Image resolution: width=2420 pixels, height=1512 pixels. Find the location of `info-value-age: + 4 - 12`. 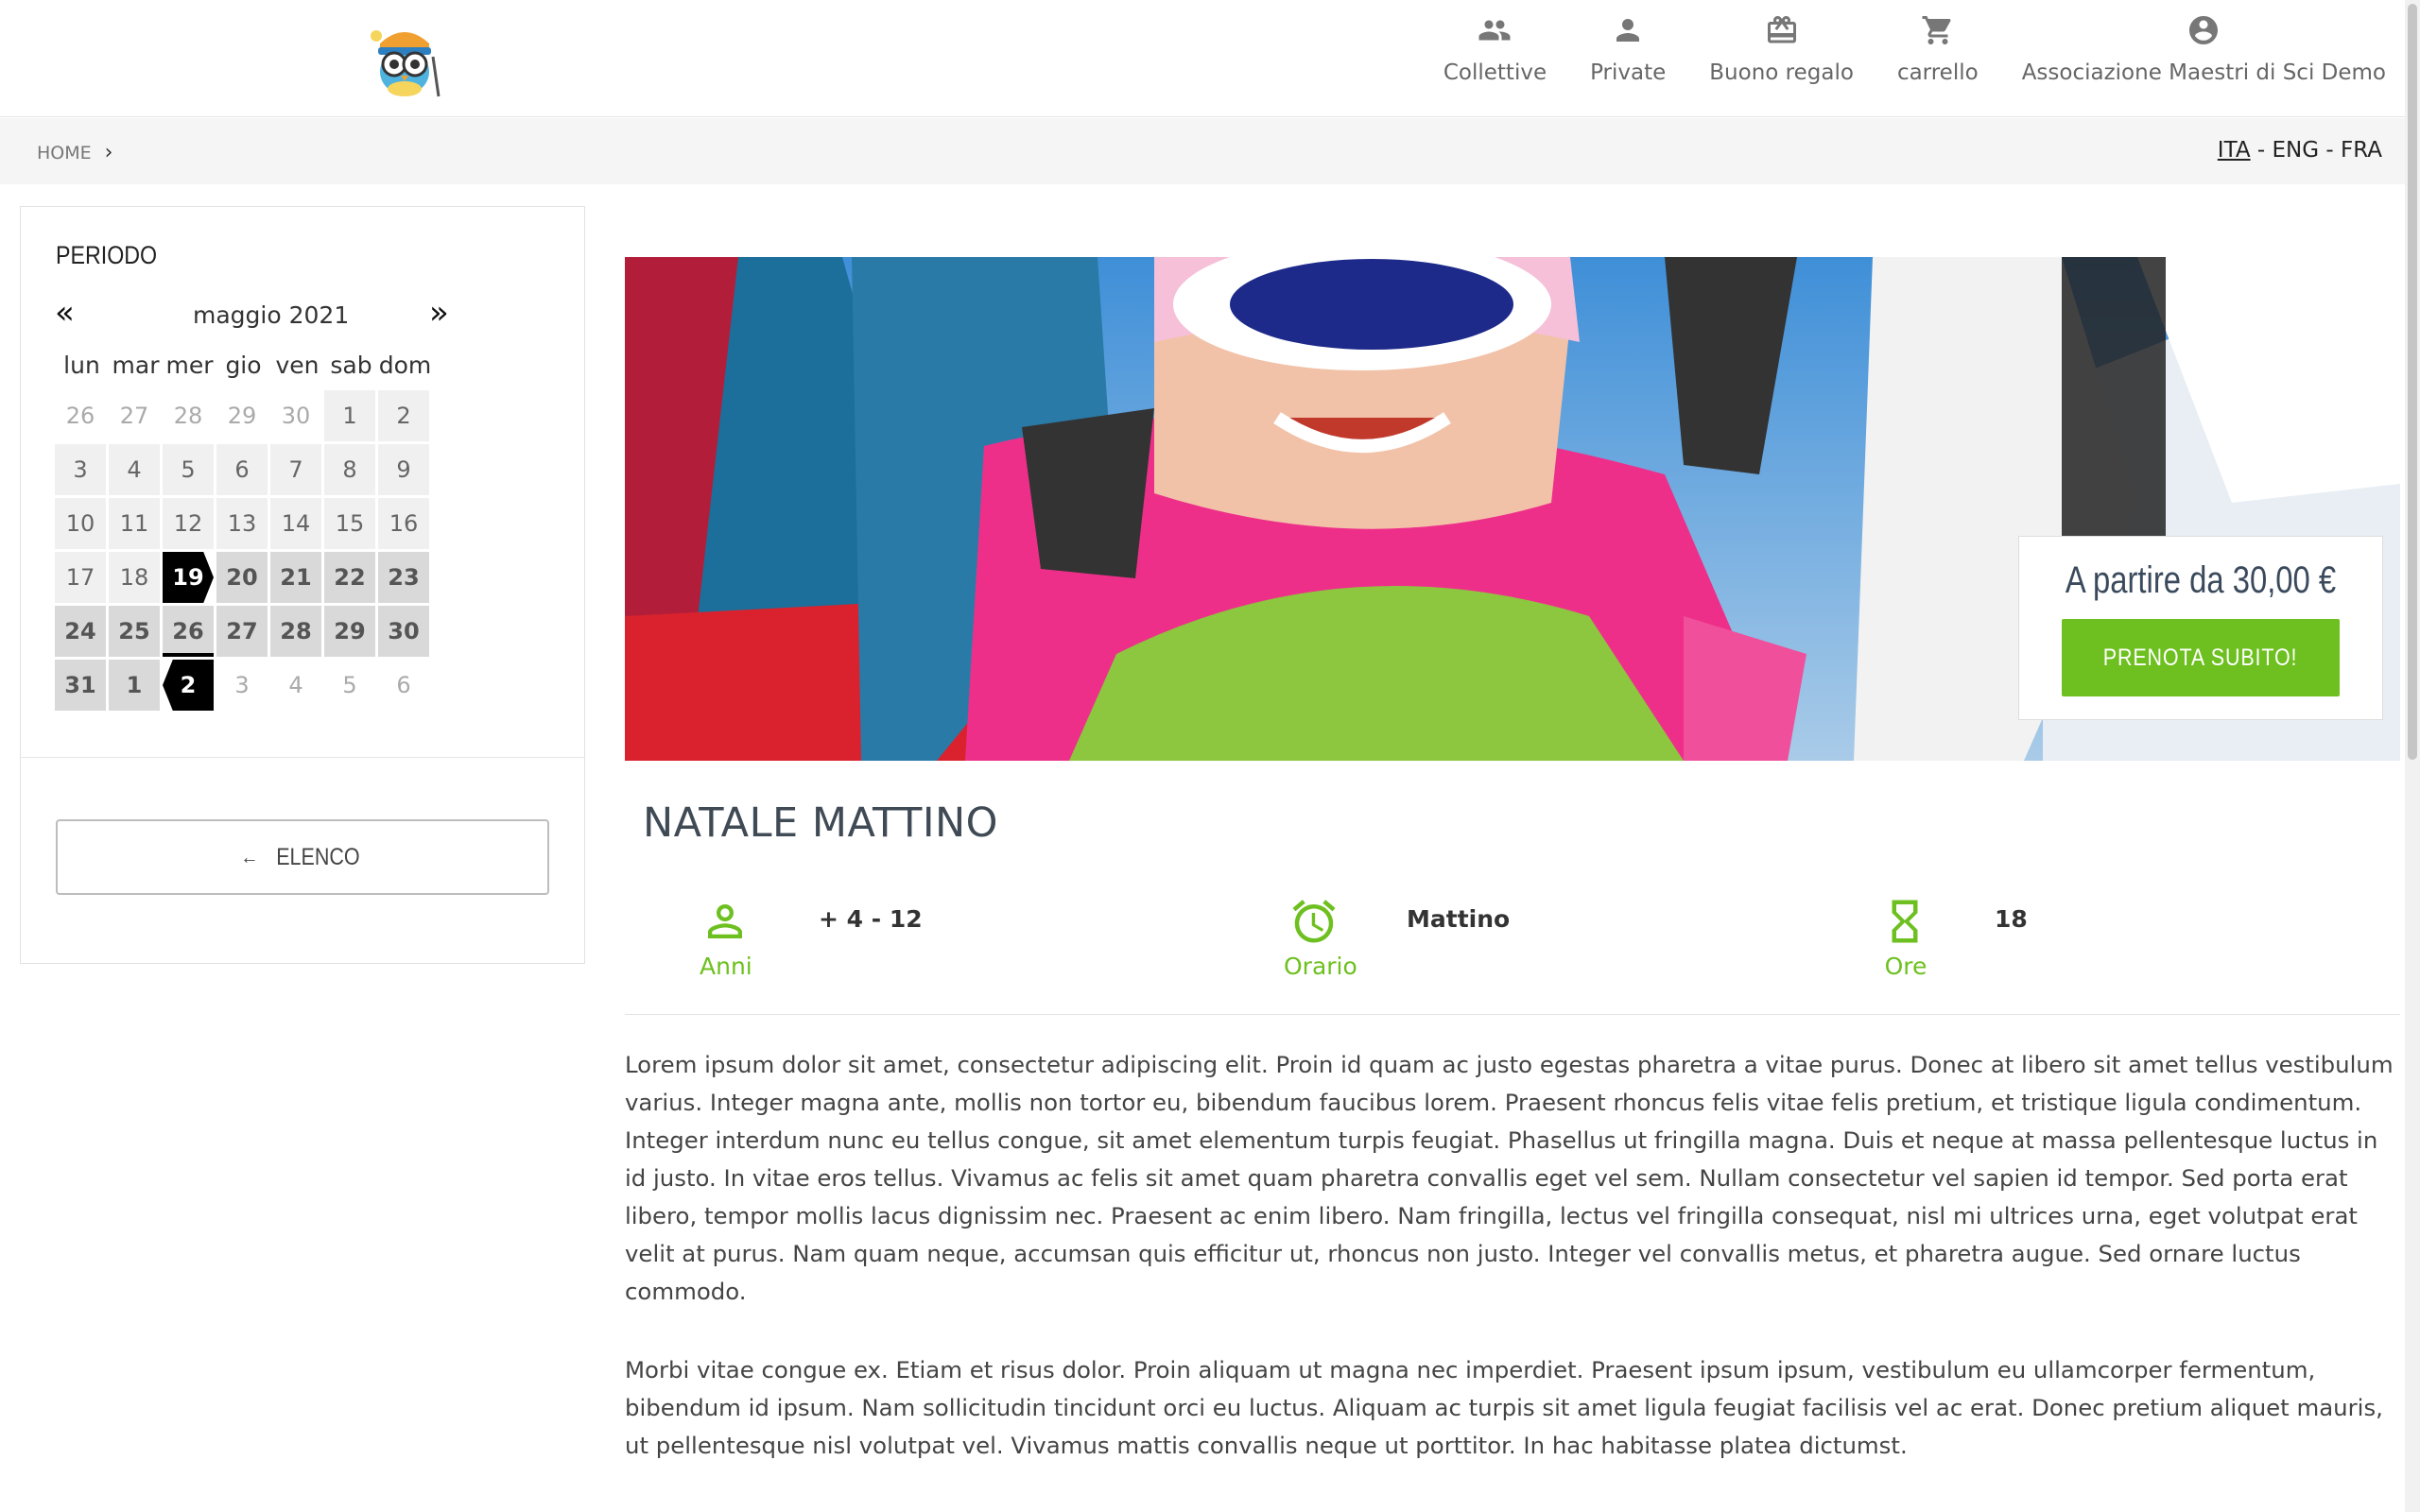

info-value-age: + 4 - 12 is located at coordinates (871, 919).